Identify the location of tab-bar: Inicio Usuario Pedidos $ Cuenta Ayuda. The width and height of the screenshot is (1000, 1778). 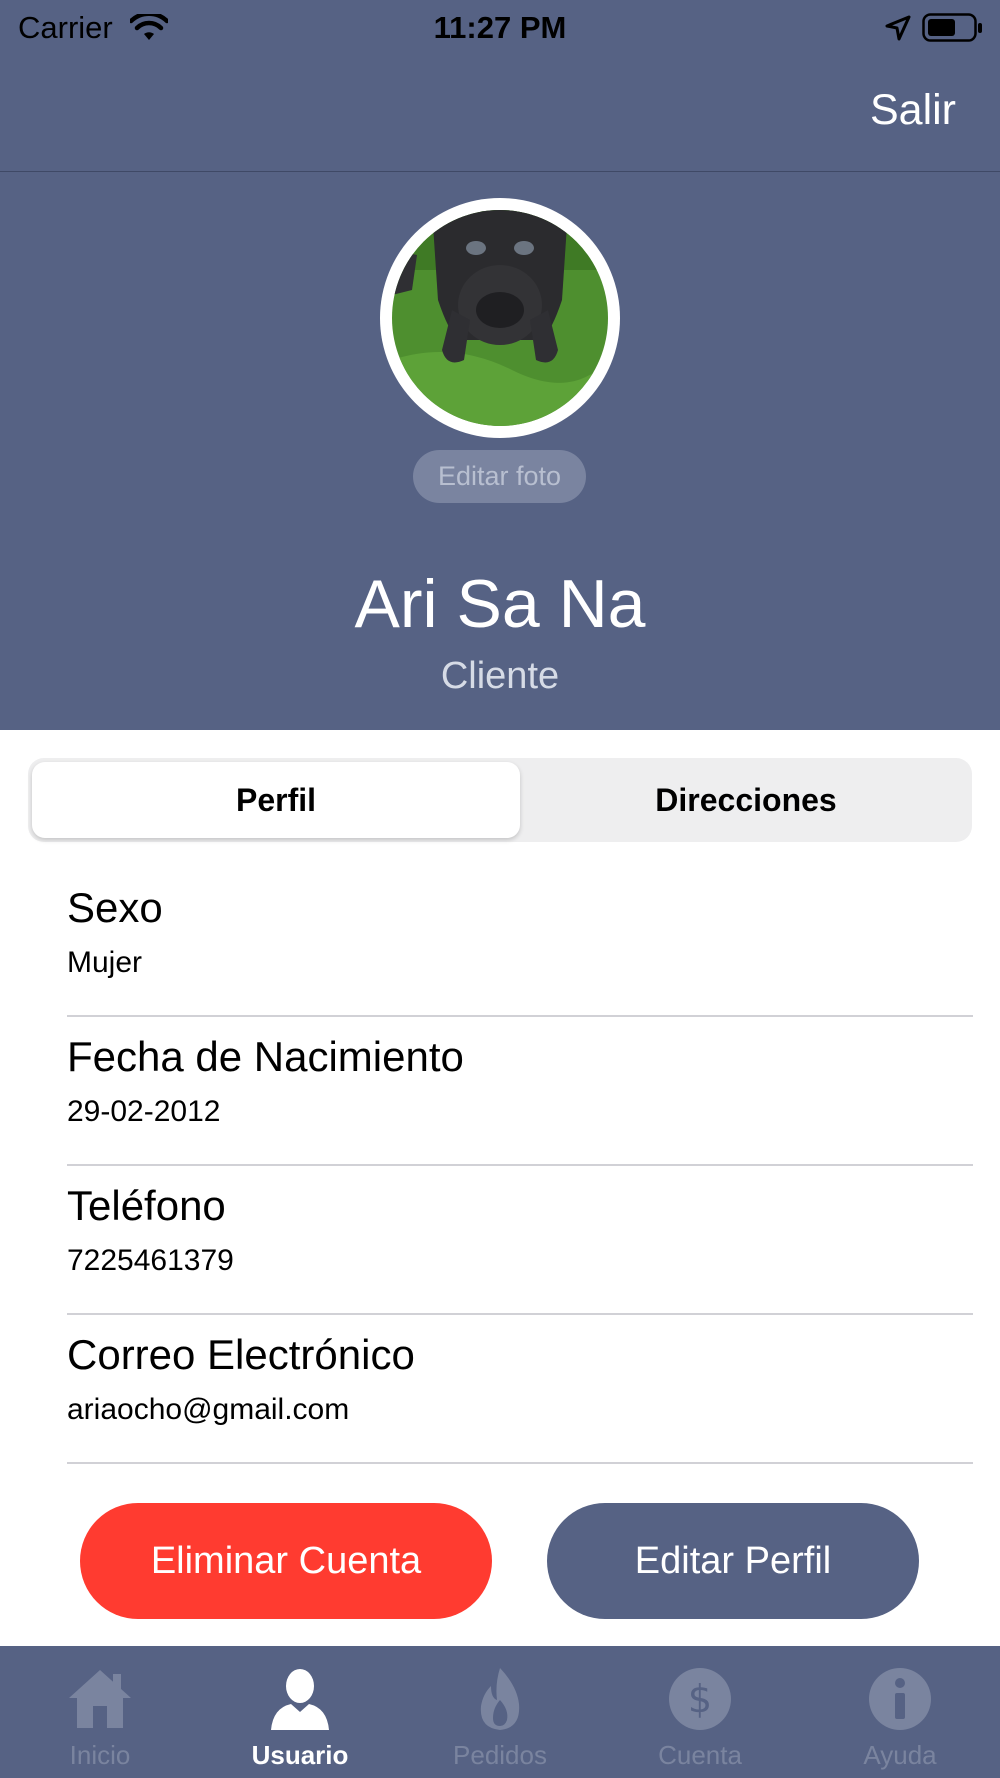
(500, 1712).